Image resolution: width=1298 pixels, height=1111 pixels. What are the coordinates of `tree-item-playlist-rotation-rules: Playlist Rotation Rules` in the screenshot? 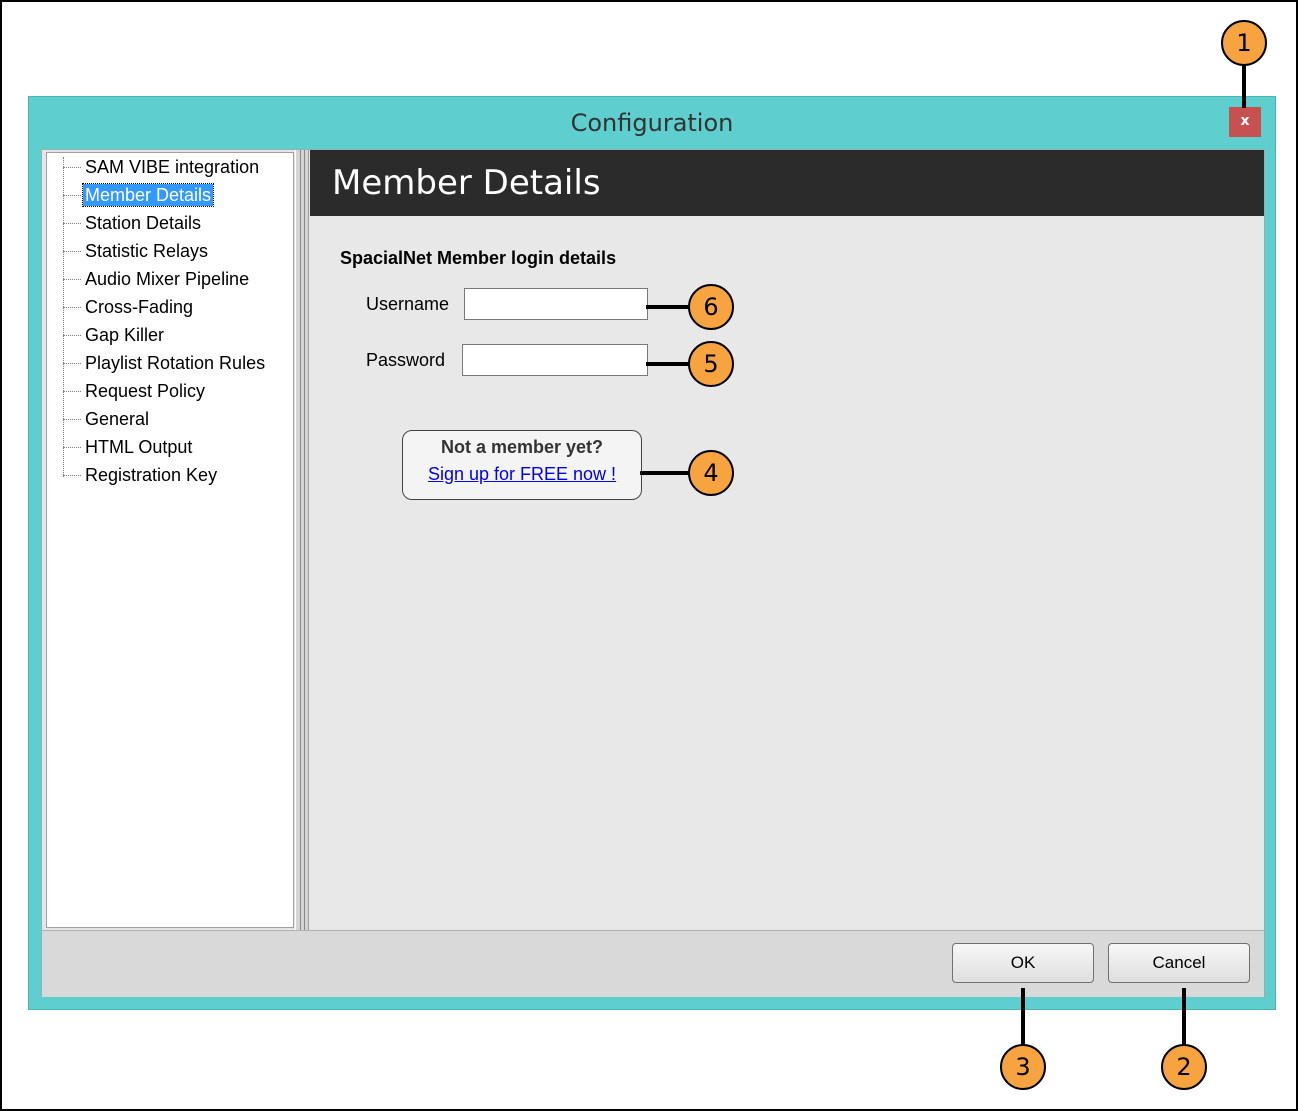 It's located at (170, 363).